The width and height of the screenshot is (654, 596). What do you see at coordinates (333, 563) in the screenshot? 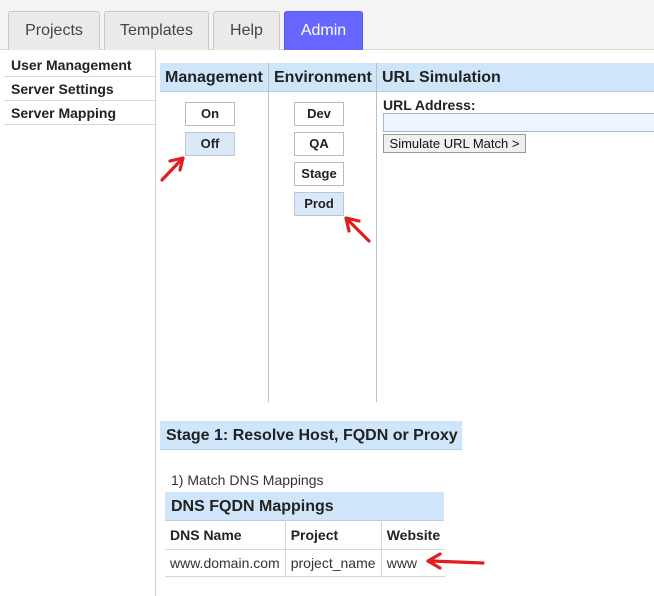
I see `project-cell: project_name` at bounding box center [333, 563].